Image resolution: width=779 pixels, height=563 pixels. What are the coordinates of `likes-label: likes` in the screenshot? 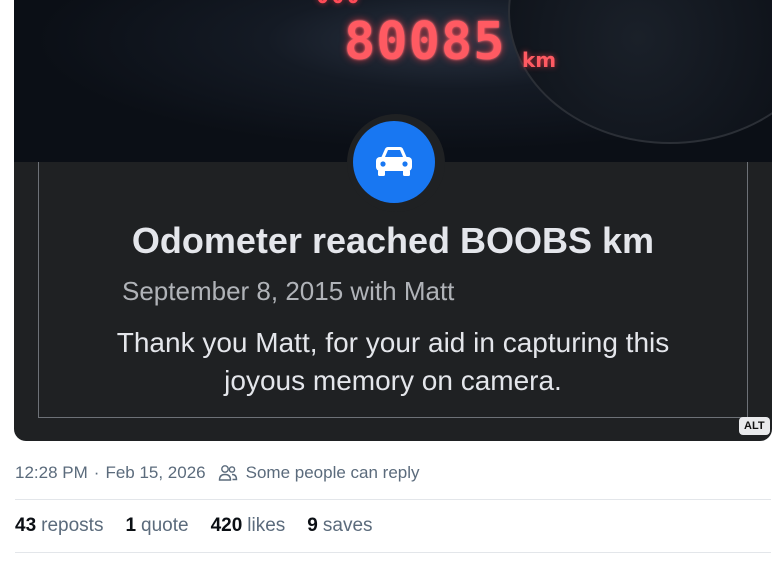 It's located at (266, 525).